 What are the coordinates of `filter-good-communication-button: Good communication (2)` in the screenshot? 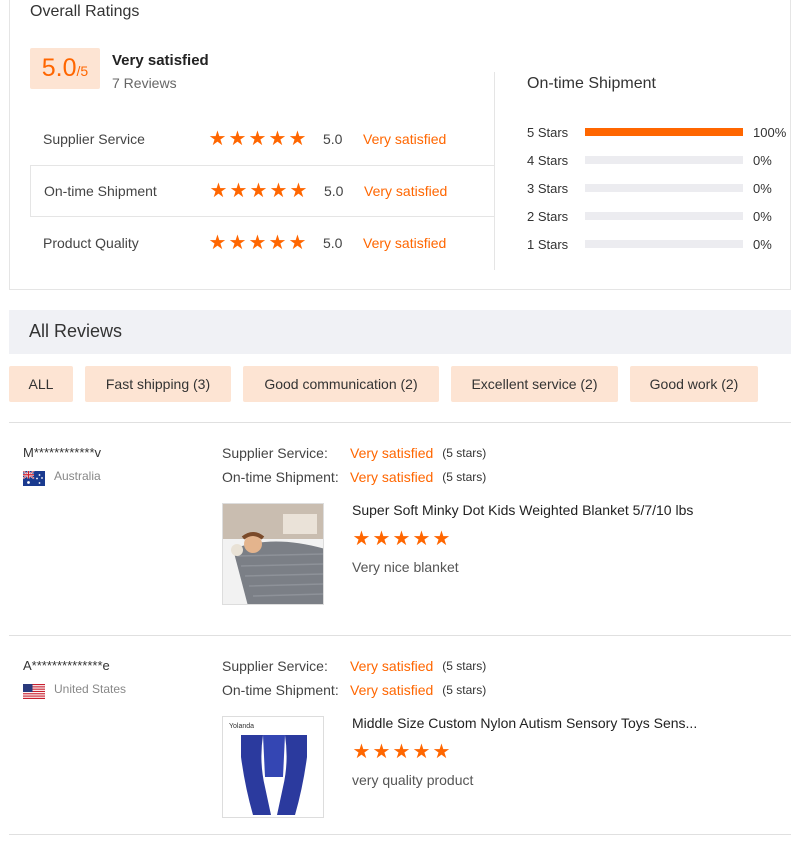 It's located at (341, 384).